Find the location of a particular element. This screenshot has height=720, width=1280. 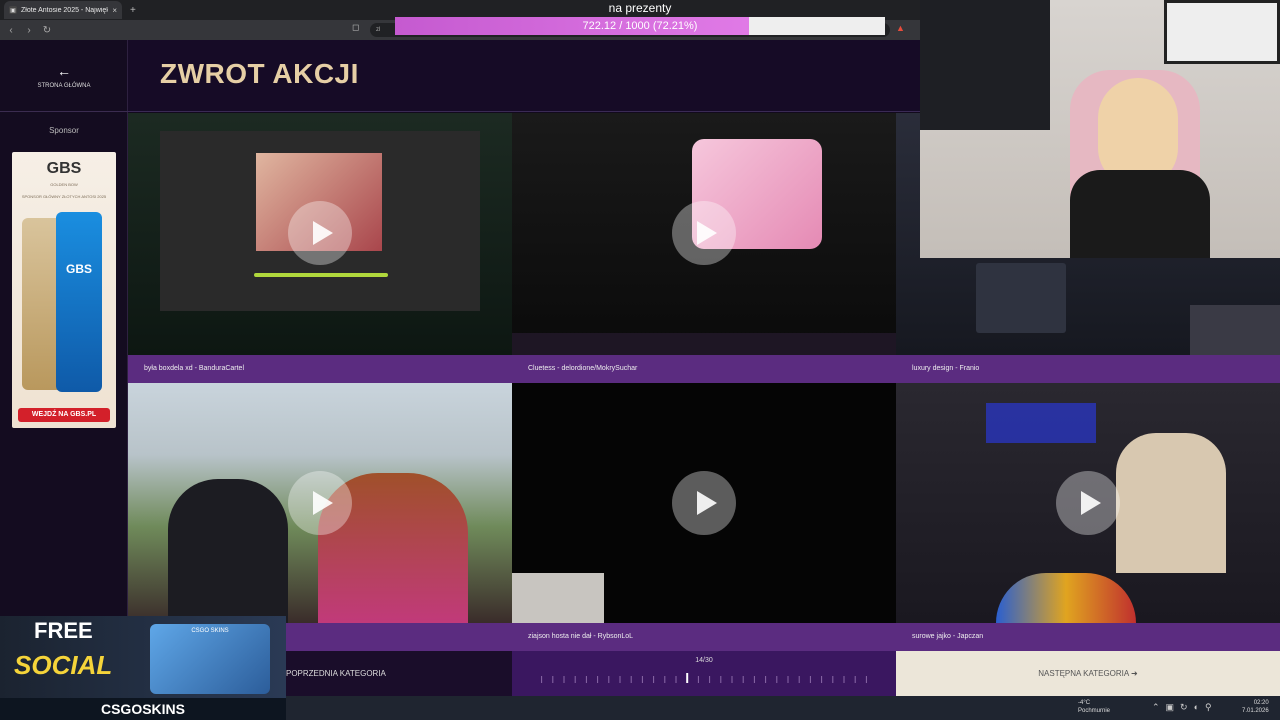

arrow-right-icon: ➜ is located at coordinates (1134, 673).